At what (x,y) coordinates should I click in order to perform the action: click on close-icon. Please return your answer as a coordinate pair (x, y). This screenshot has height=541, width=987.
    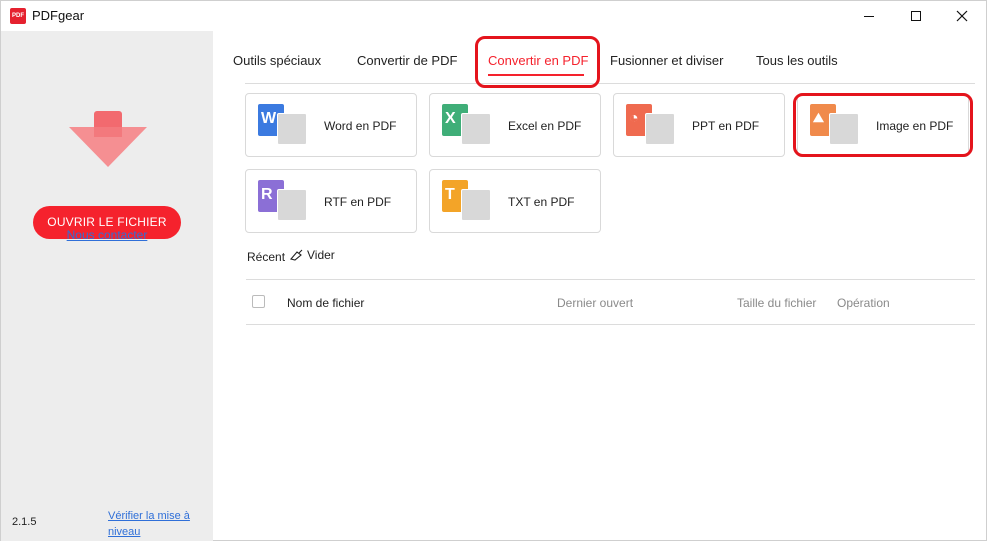
    Looking at the image, I should click on (962, 16).